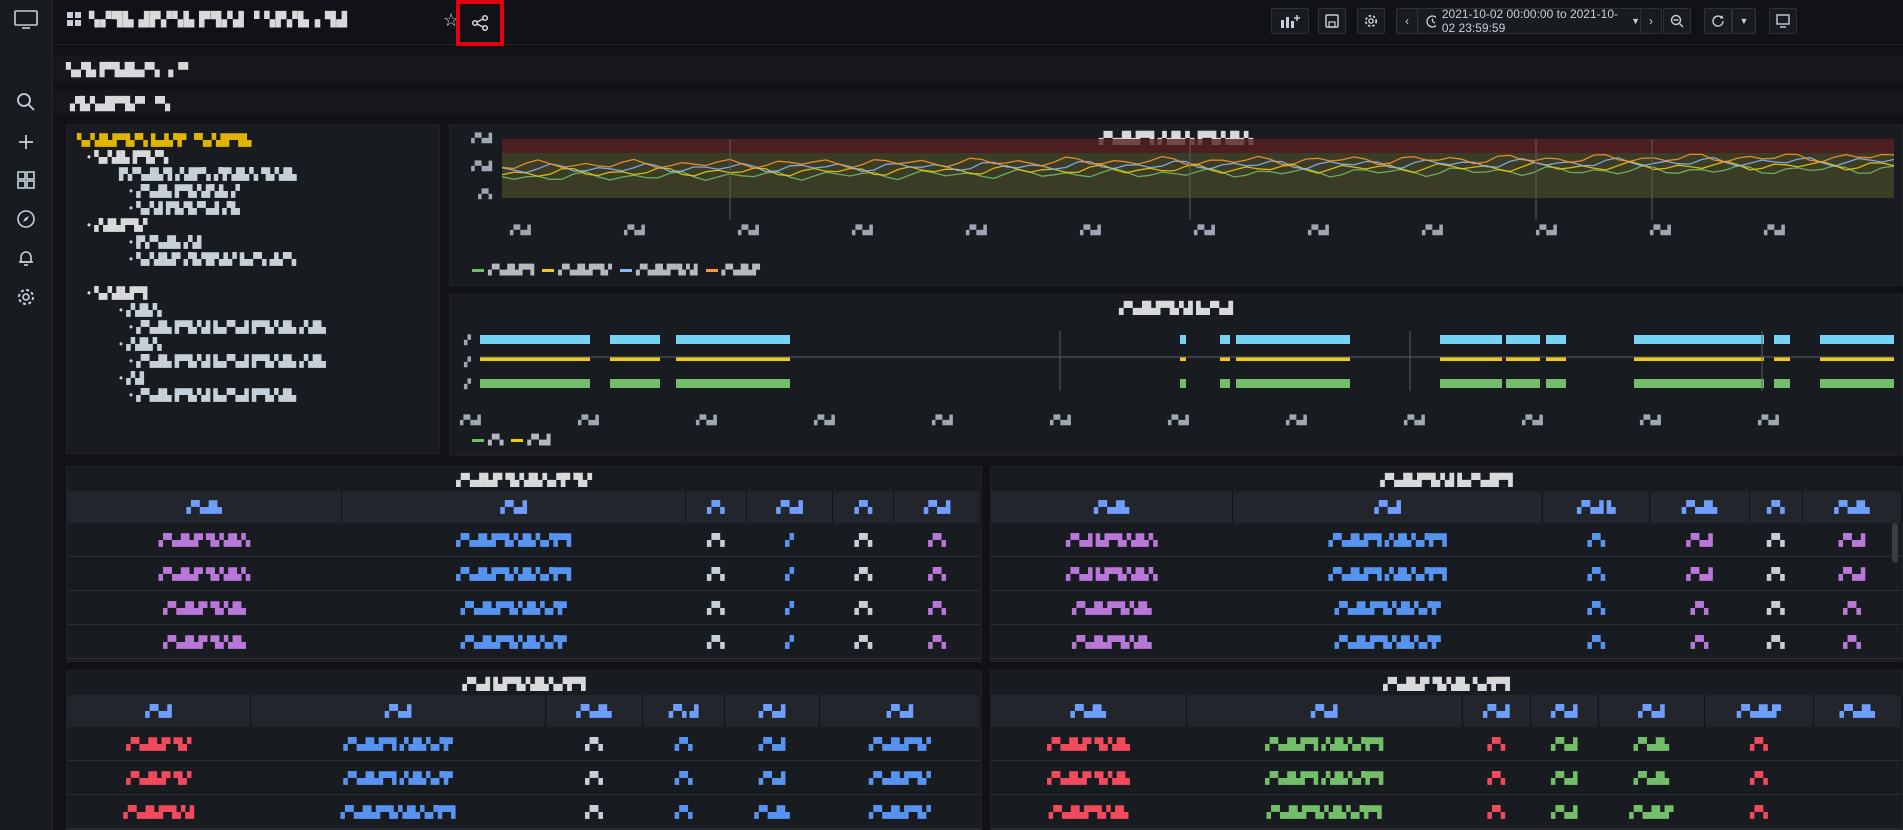 The width and height of the screenshot is (1903, 830). Describe the element at coordinates (1446, 811) in the screenshot. I see `table-row: ▞▚▟▙▛▜▞▟▙ ▞▚▟▙▛▜▞▟▙▚▞▛▜ ▞▚ ▞▚▟ ▞▚▟▙▛ ▞▚` at that location.